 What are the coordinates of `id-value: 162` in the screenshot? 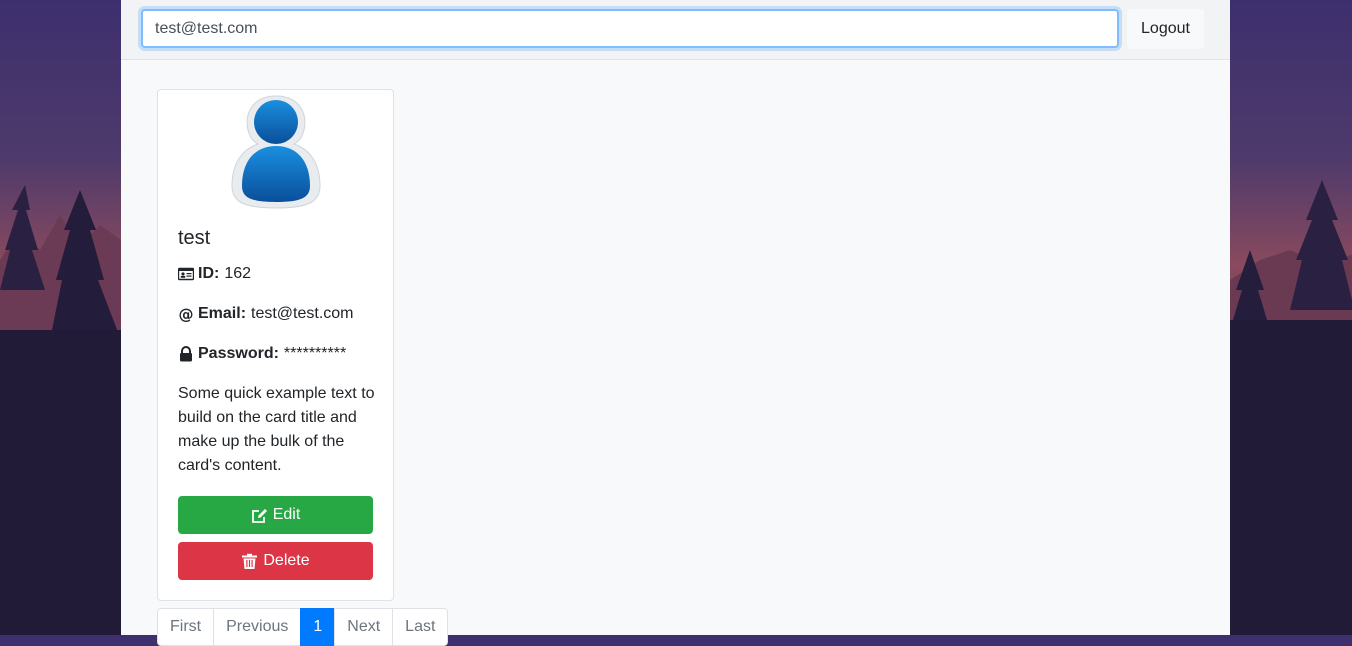 It's located at (238, 273).